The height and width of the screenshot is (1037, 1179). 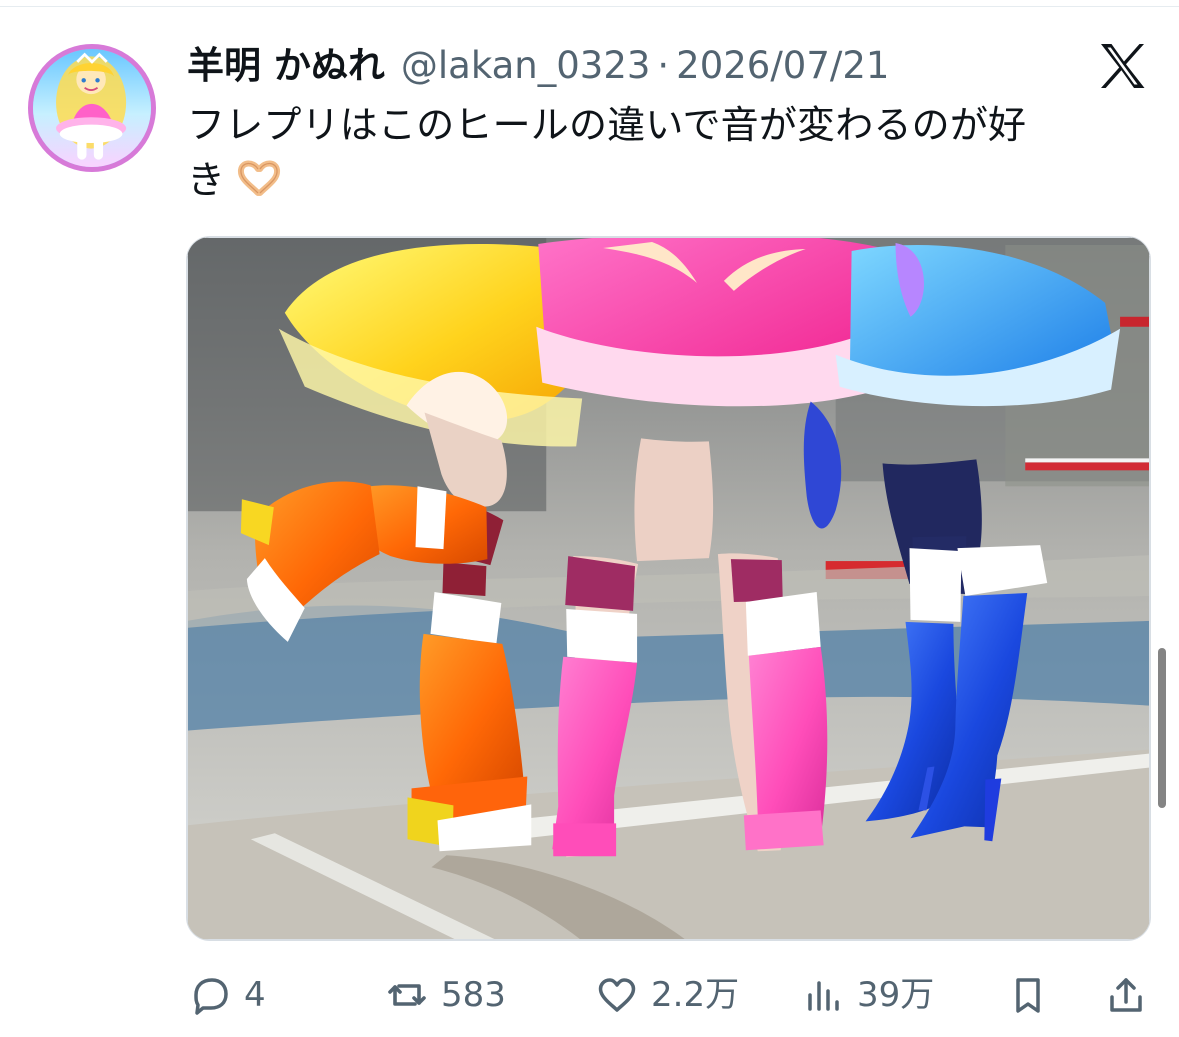 I want to click on tweet-date: 2026/07/21, so click(x=782, y=66).